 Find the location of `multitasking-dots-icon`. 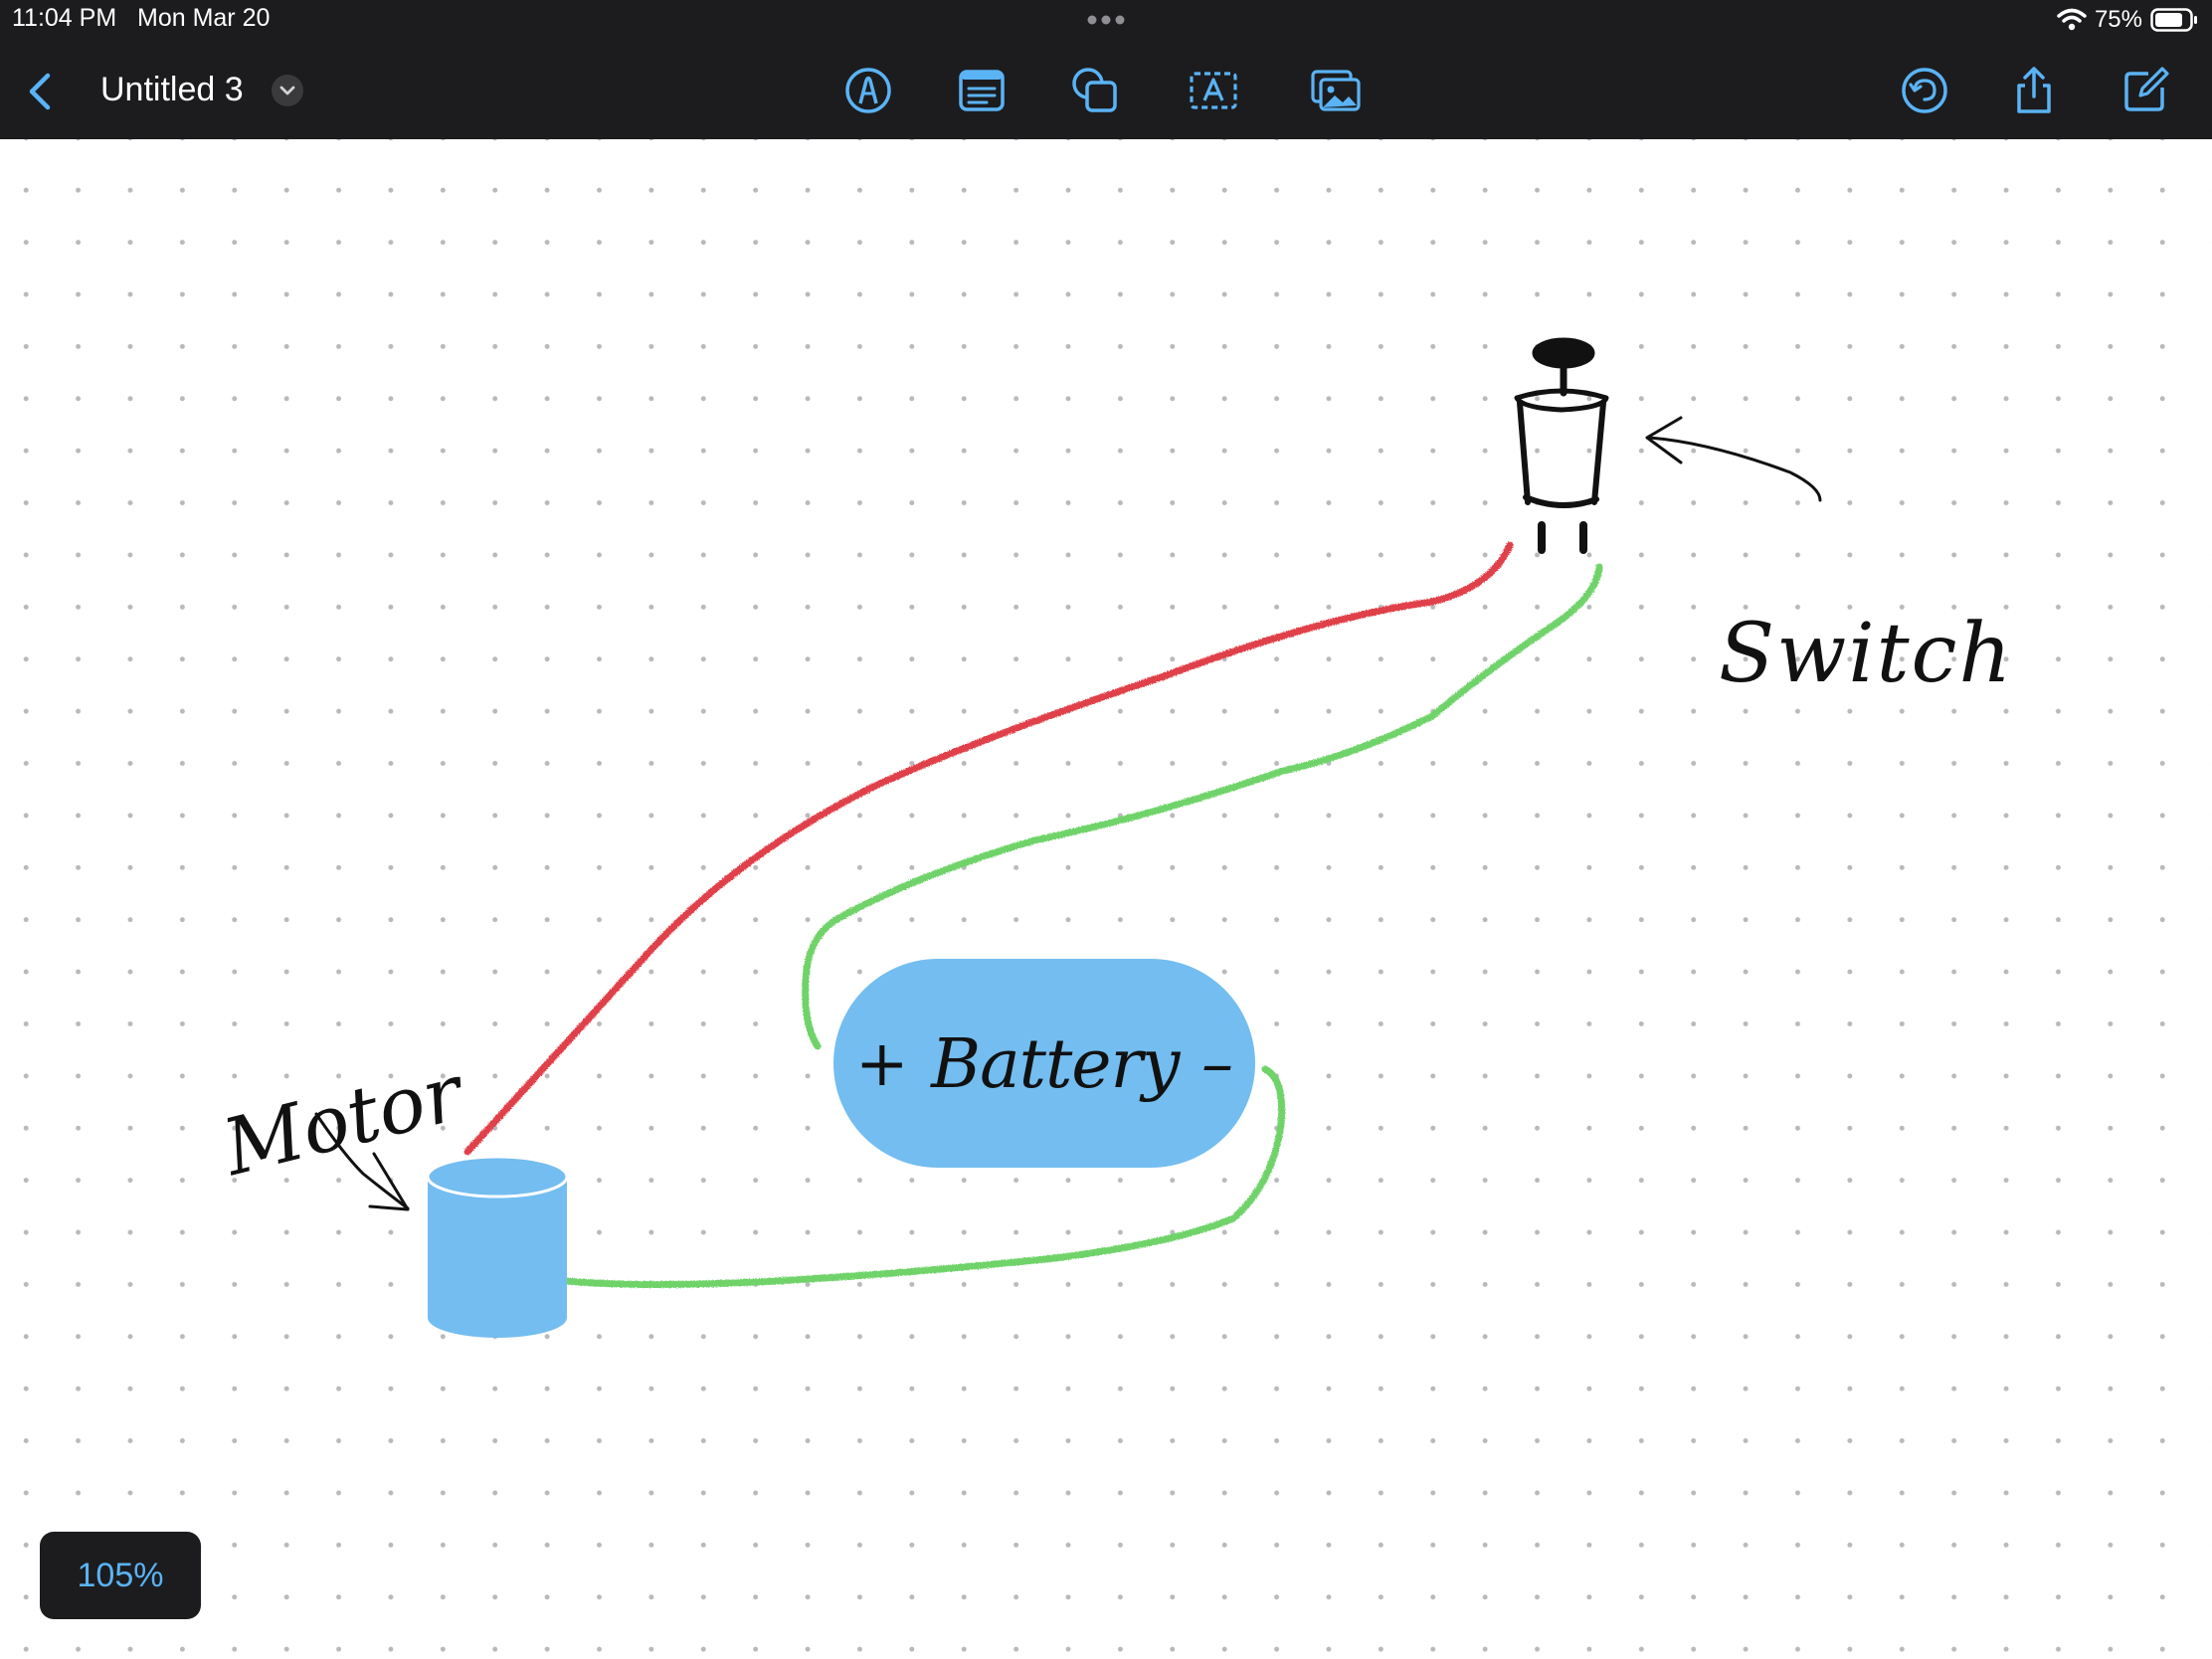

multitasking-dots-icon is located at coordinates (1106, 20).